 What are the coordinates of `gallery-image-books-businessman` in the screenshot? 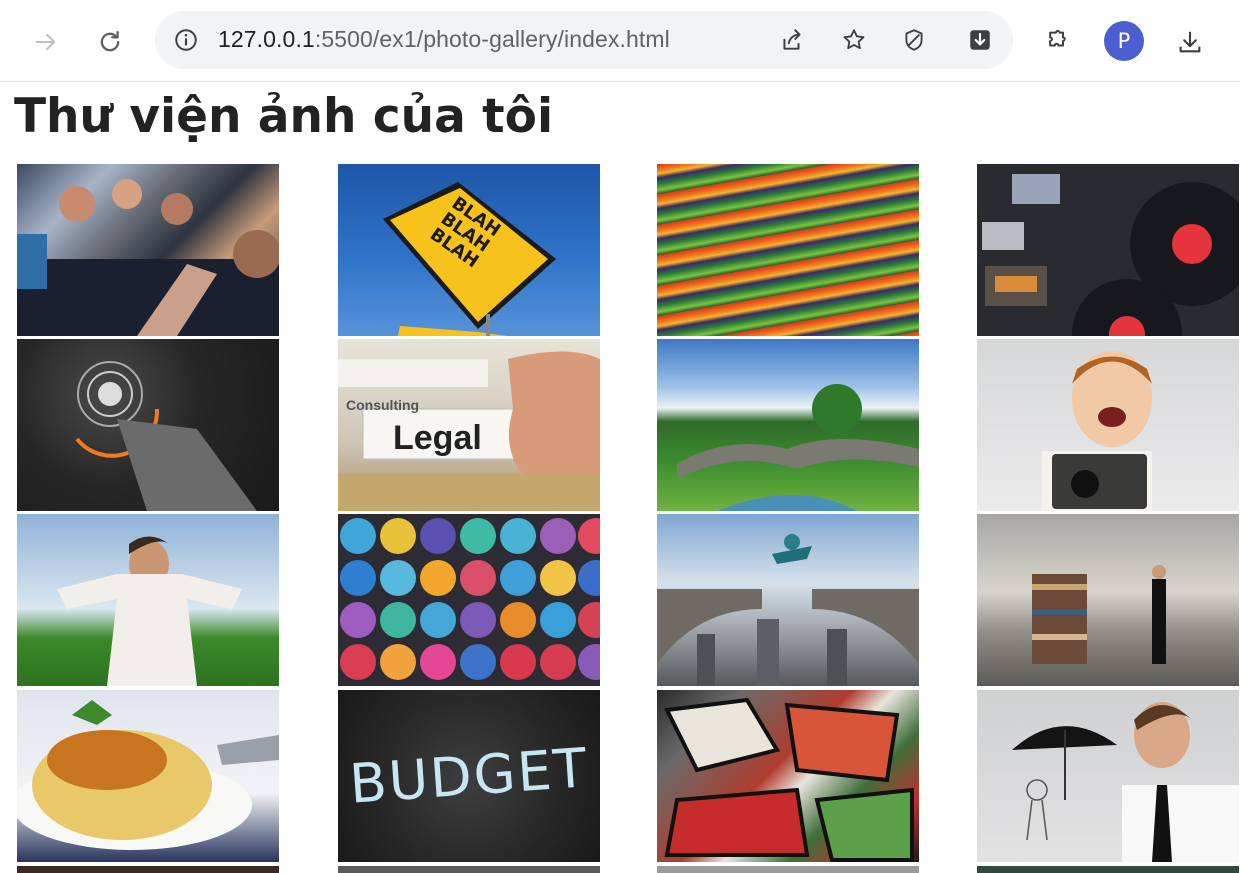 It's located at (1108, 600).